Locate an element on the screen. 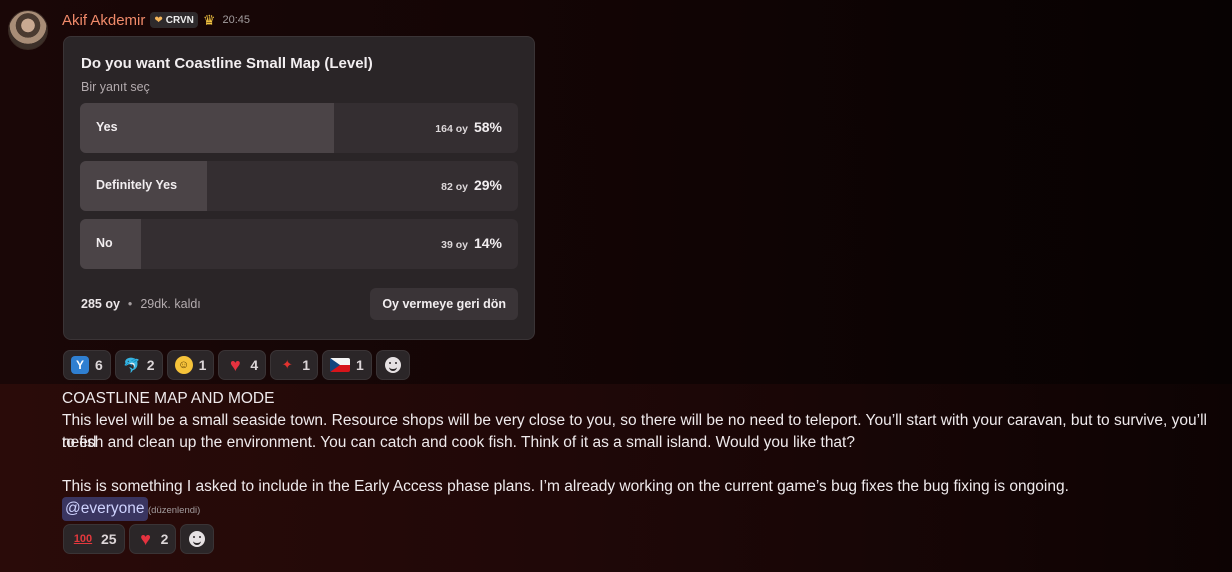 The width and height of the screenshot is (1232, 572). poll-option-votes: 82 oy is located at coordinates (454, 187).